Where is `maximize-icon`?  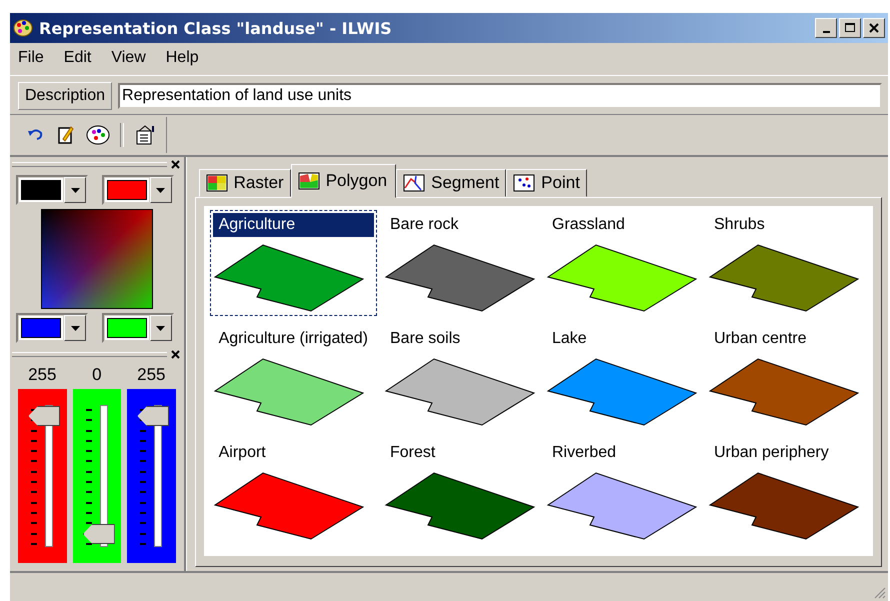 maximize-icon is located at coordinates (850, 28).